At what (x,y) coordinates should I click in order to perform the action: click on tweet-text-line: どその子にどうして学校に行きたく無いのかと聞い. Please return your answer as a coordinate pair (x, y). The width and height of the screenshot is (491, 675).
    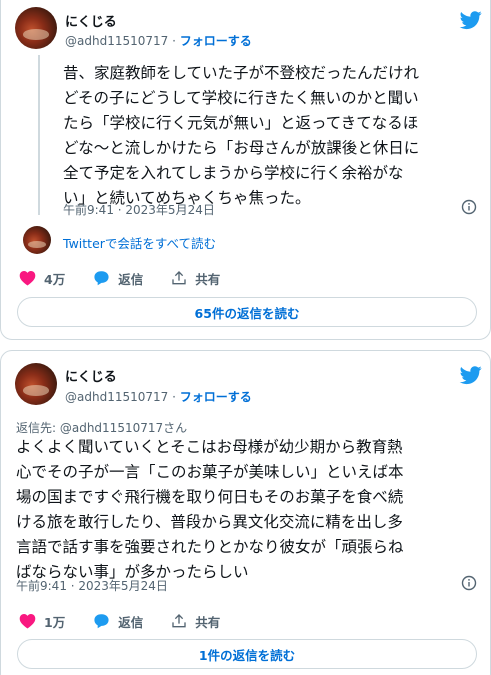
    Looking at the image, I should click on (241, 98).